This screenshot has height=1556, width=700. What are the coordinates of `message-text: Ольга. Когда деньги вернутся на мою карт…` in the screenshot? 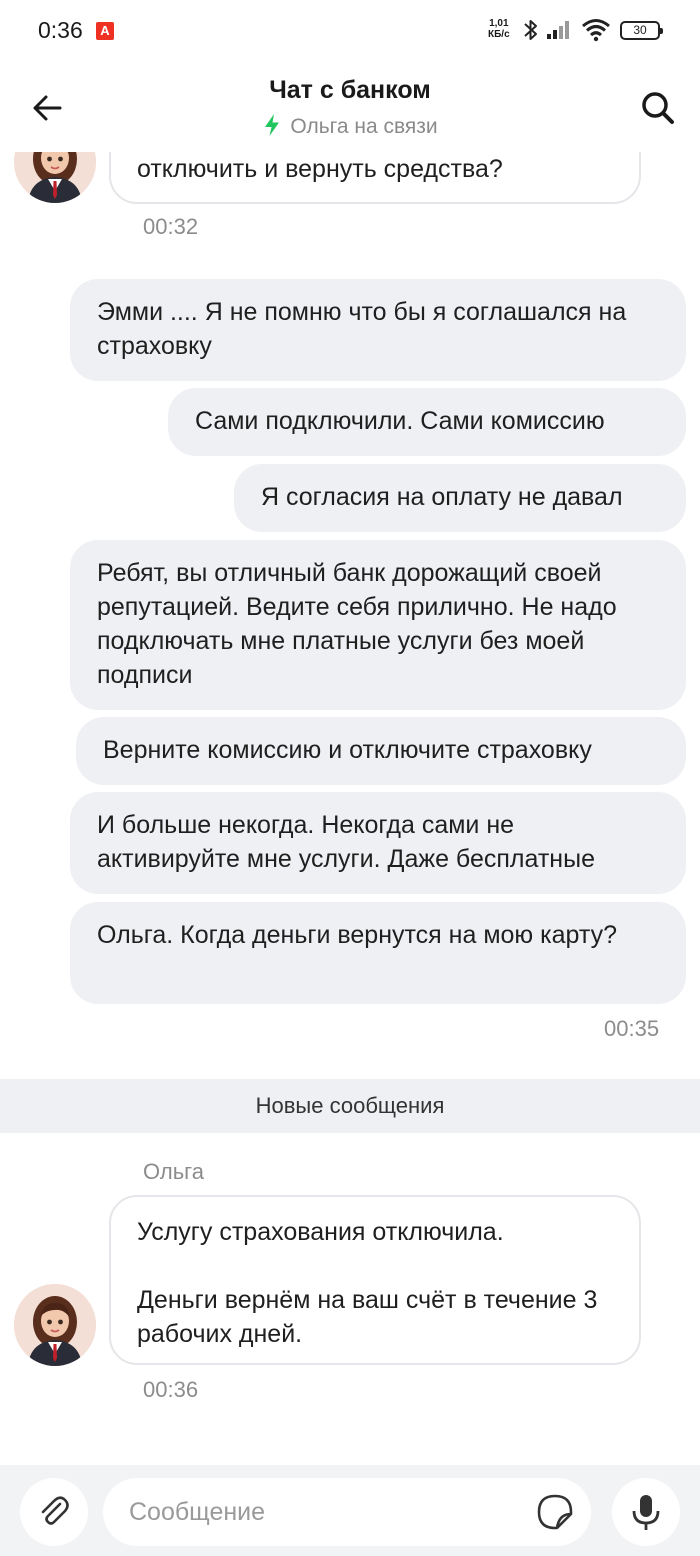 It's located at (357, 935).